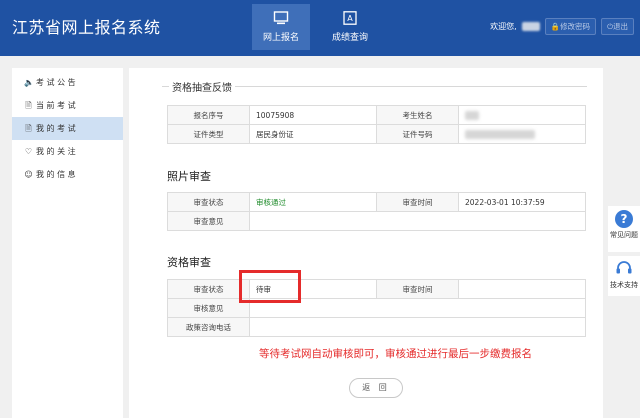 The height and width of the screenshot is (418, 640). What do you see at coordinates (202, 86) in the screenshot?
I see `section-title-spot-check: 资格抽查反馈` at bounding box center [202, 86].